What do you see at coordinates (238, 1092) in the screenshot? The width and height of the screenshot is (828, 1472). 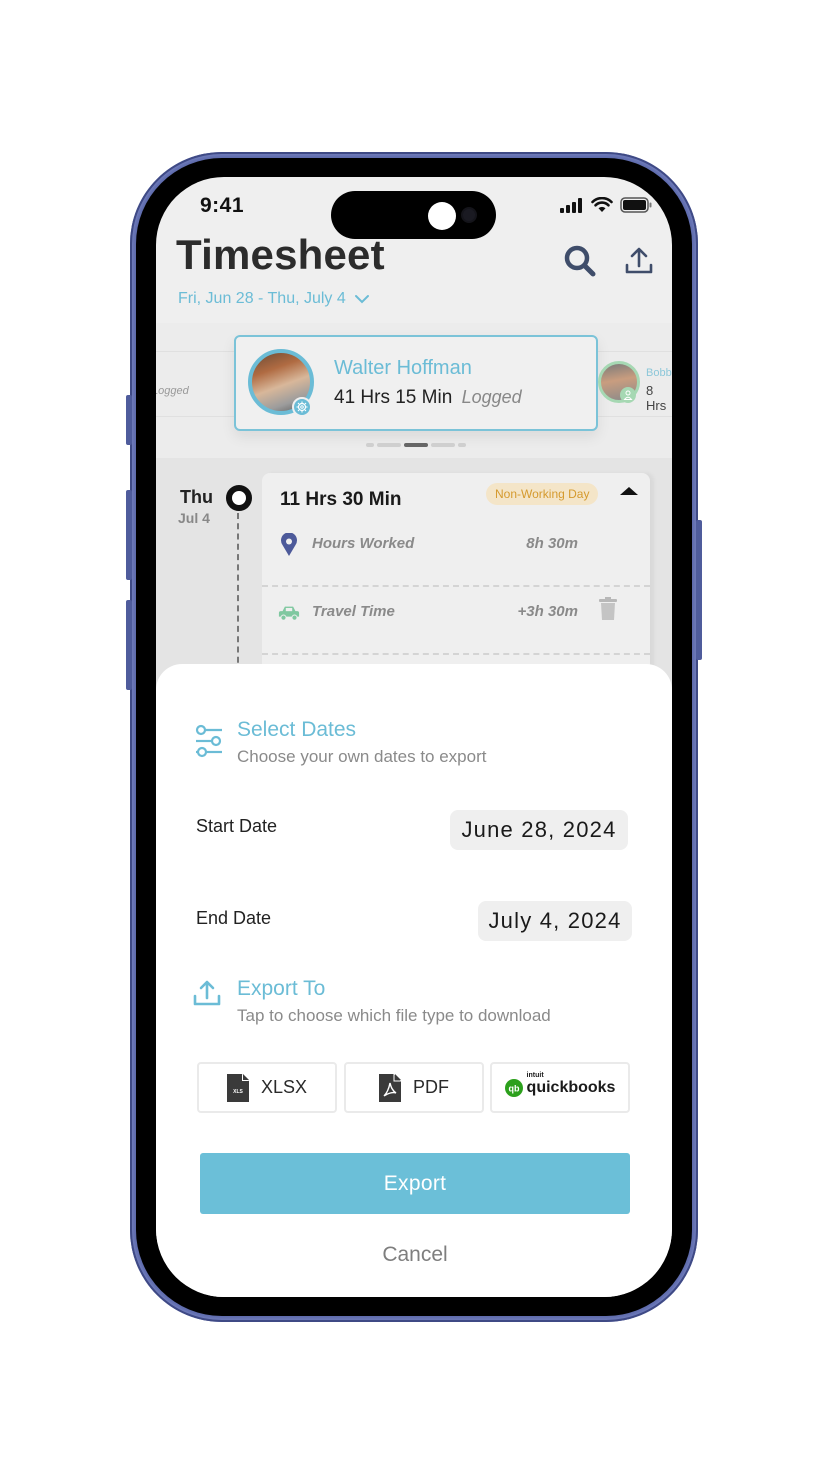 I see `svg-text: XLS` at bounding box center [238, 1092].